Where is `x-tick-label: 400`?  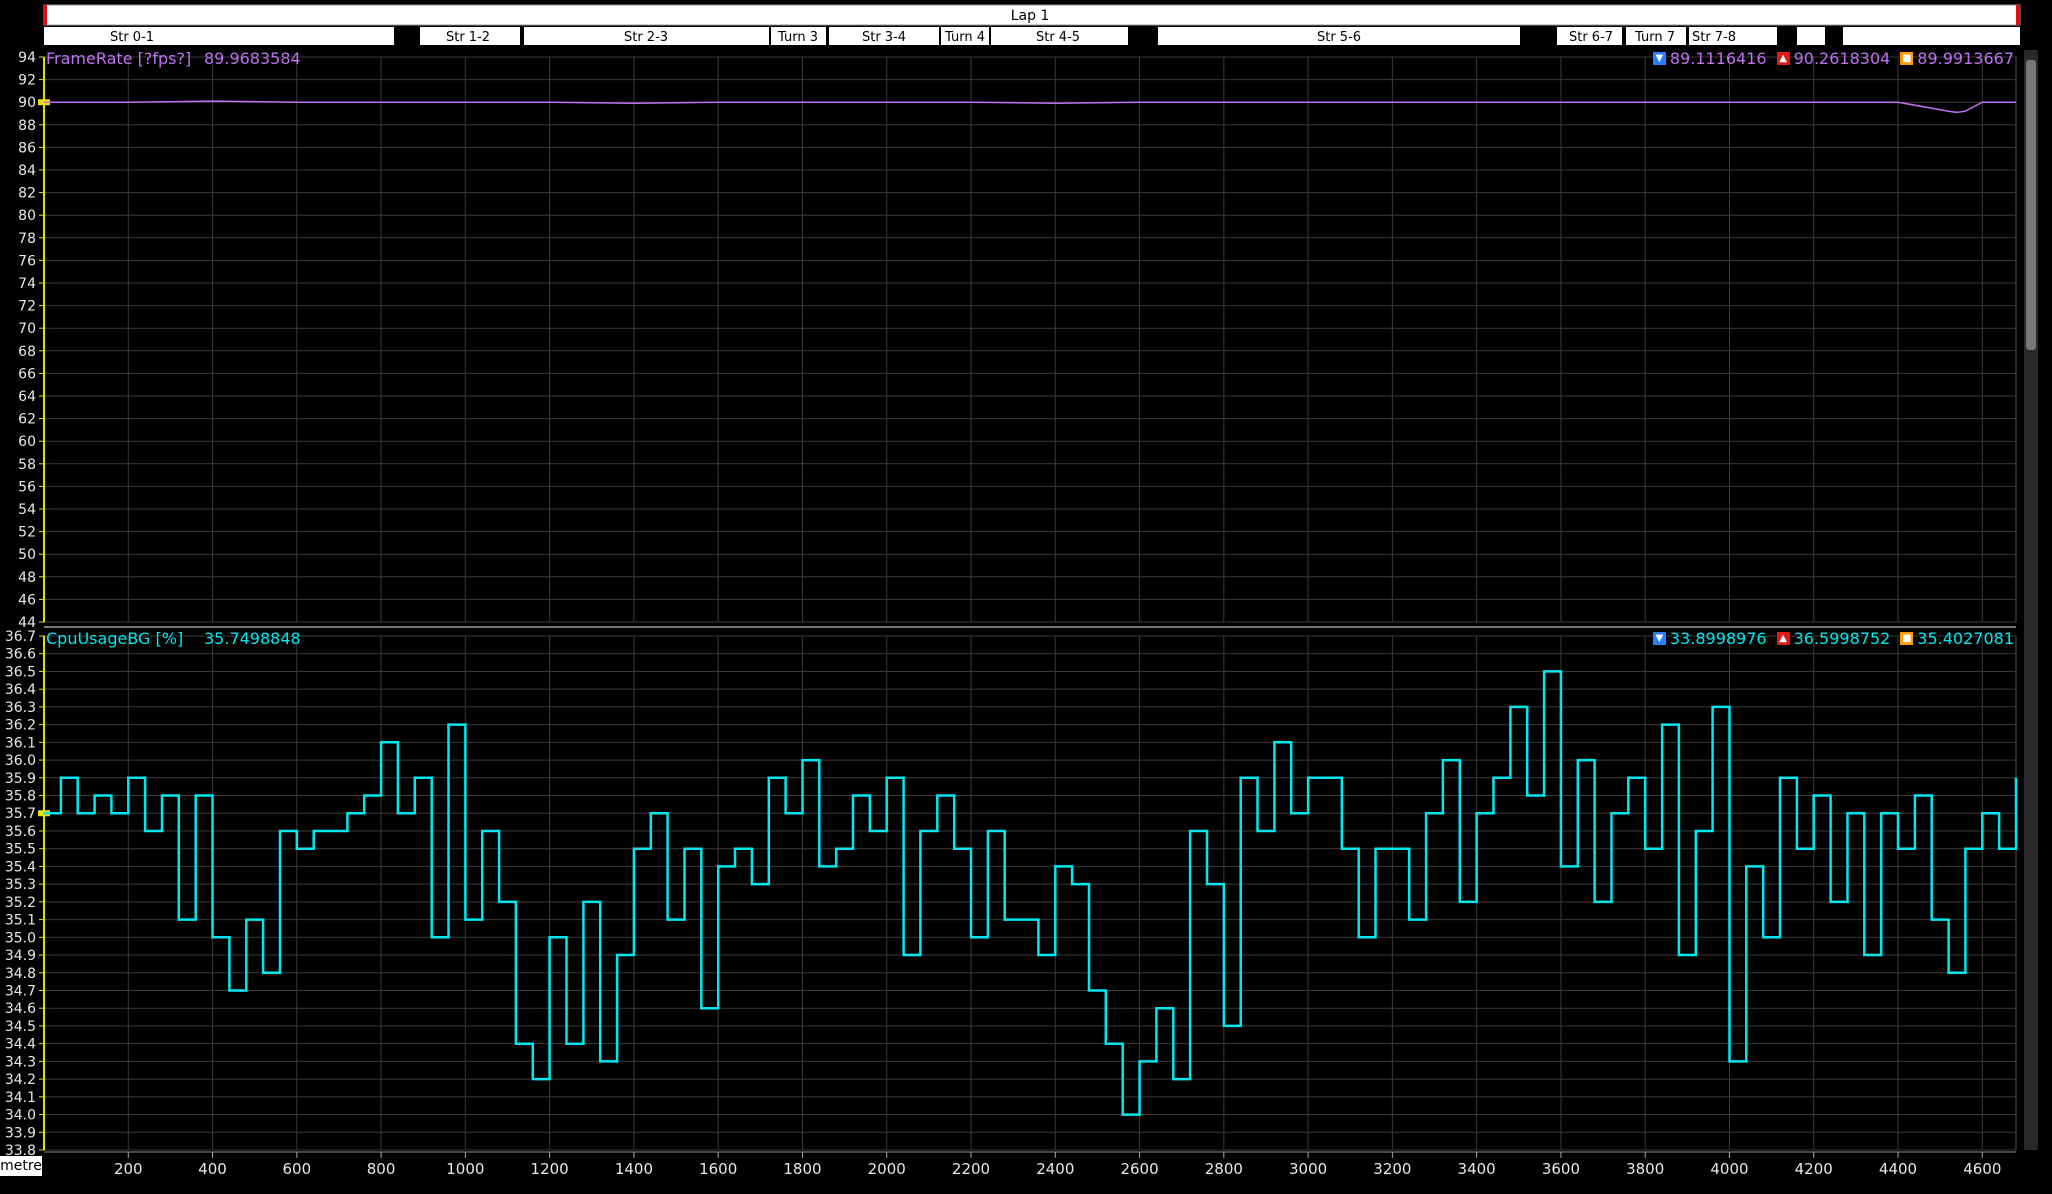
x-tick-label: 400 is located at coordinates (212, 1169).